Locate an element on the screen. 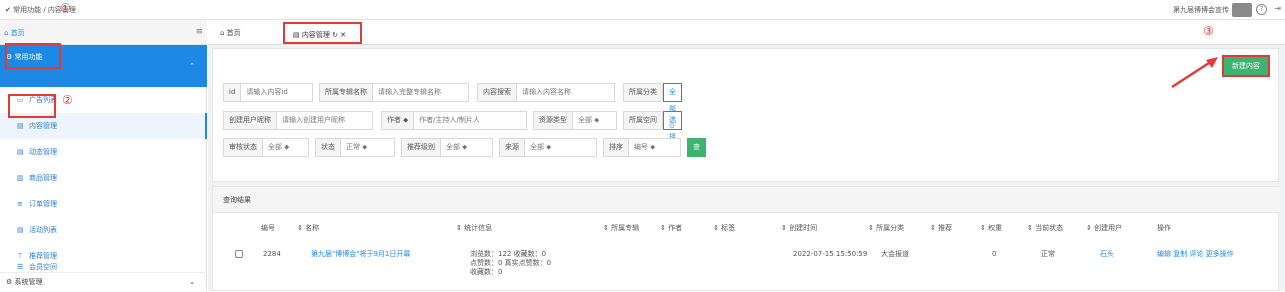  annotation-box-common is located at coordinates (33, 56).